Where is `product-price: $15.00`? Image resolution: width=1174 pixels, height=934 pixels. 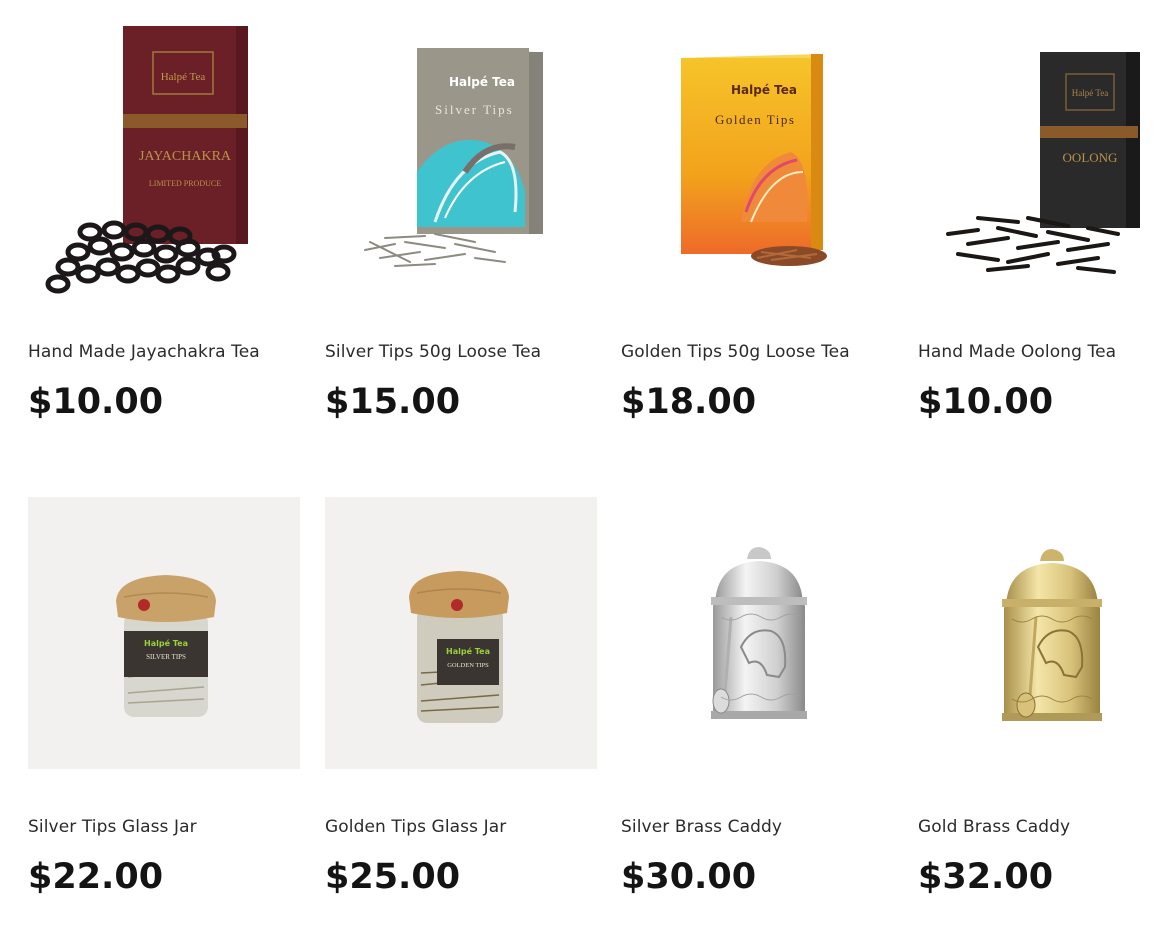 product-price: $15.00 is located at coordinates (393, 402).